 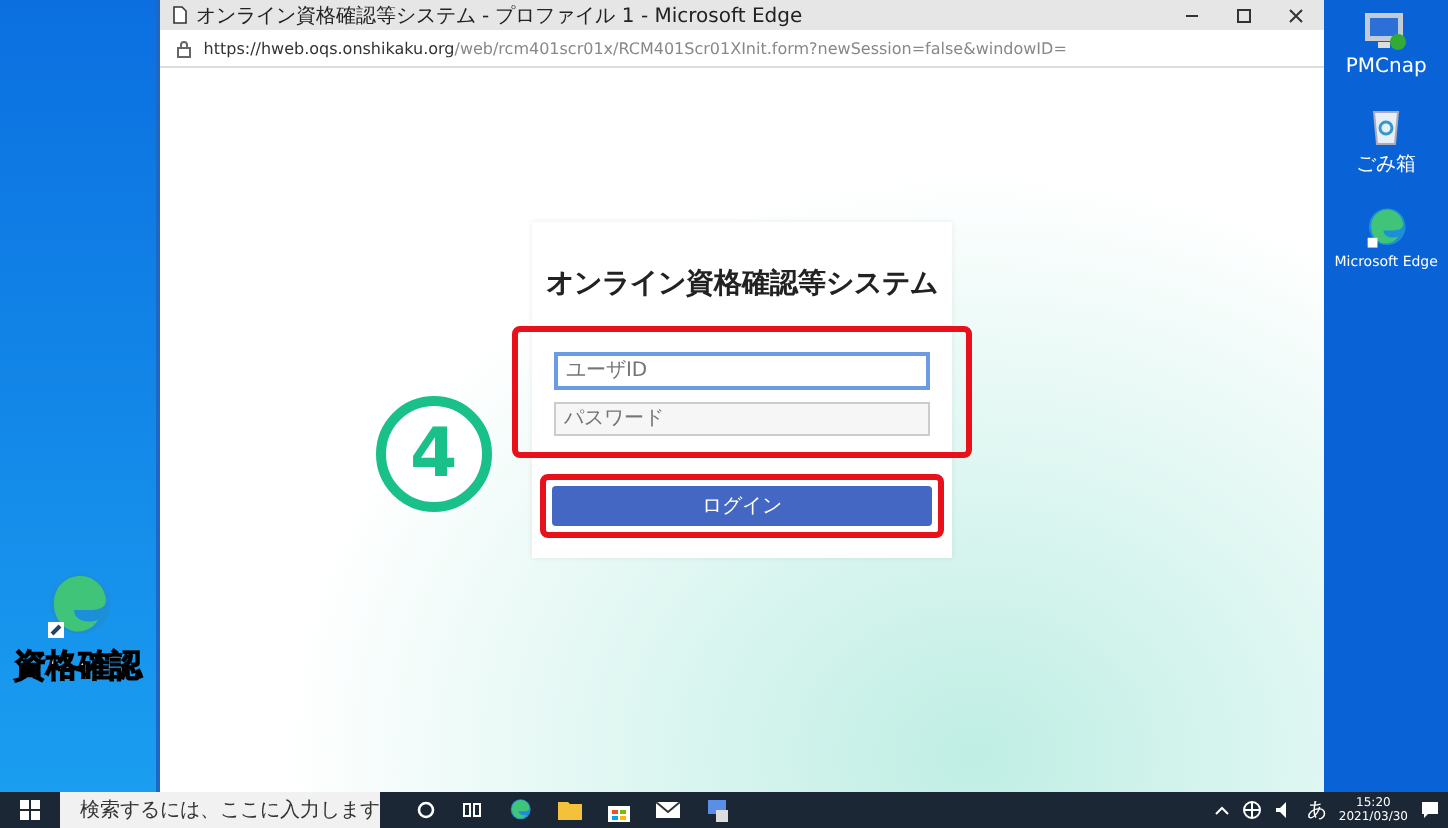 What do you see at coordinates (472, 810) in the screenshot?
I see `task-view-icon` at bounding box center [472, 810].